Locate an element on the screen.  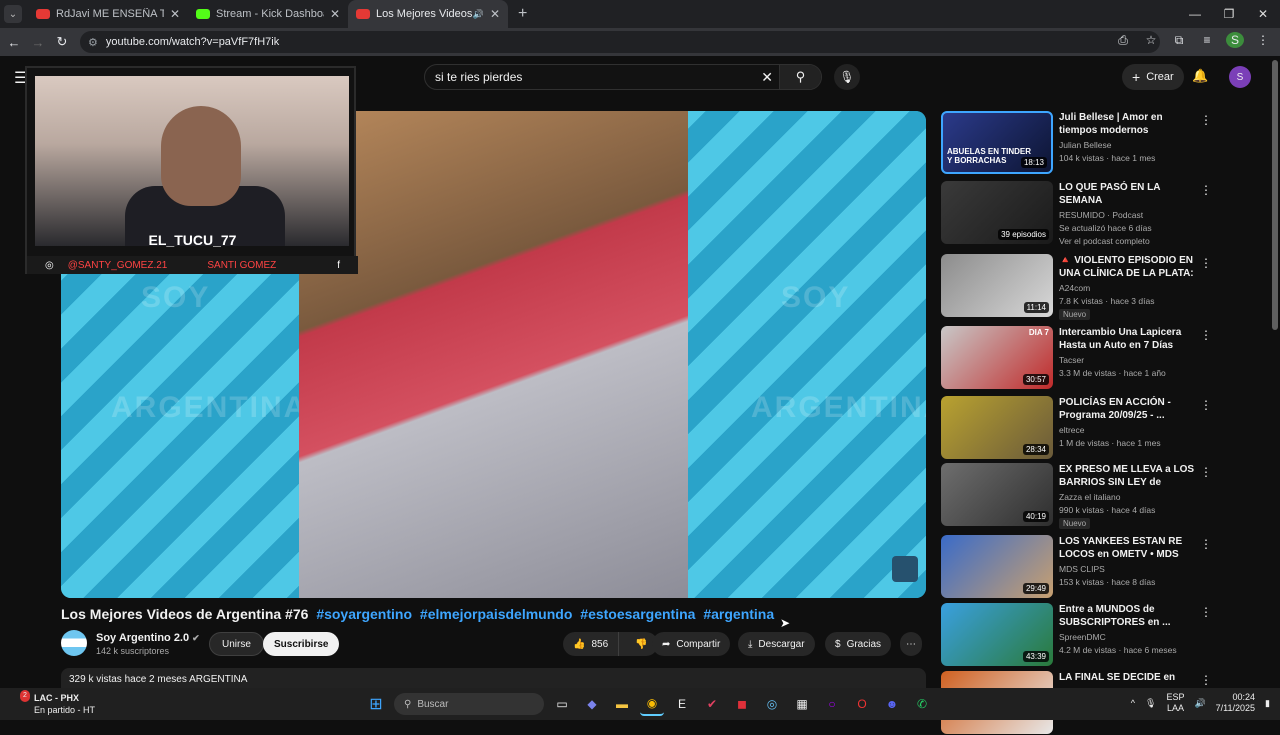
page-scrollbar is located at coordinates (1275, 195).